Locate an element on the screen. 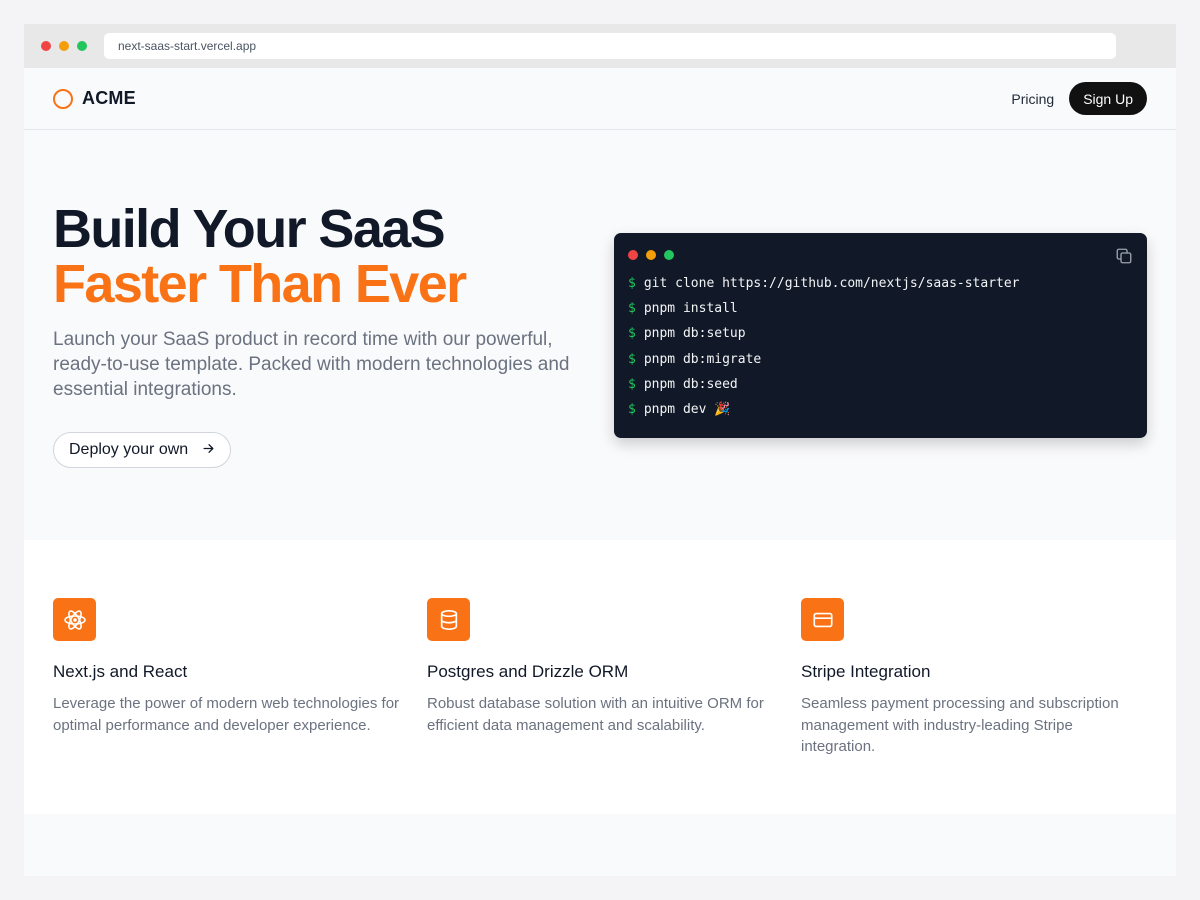  terminal-yellow-dot is located at coordinates (651, 255).